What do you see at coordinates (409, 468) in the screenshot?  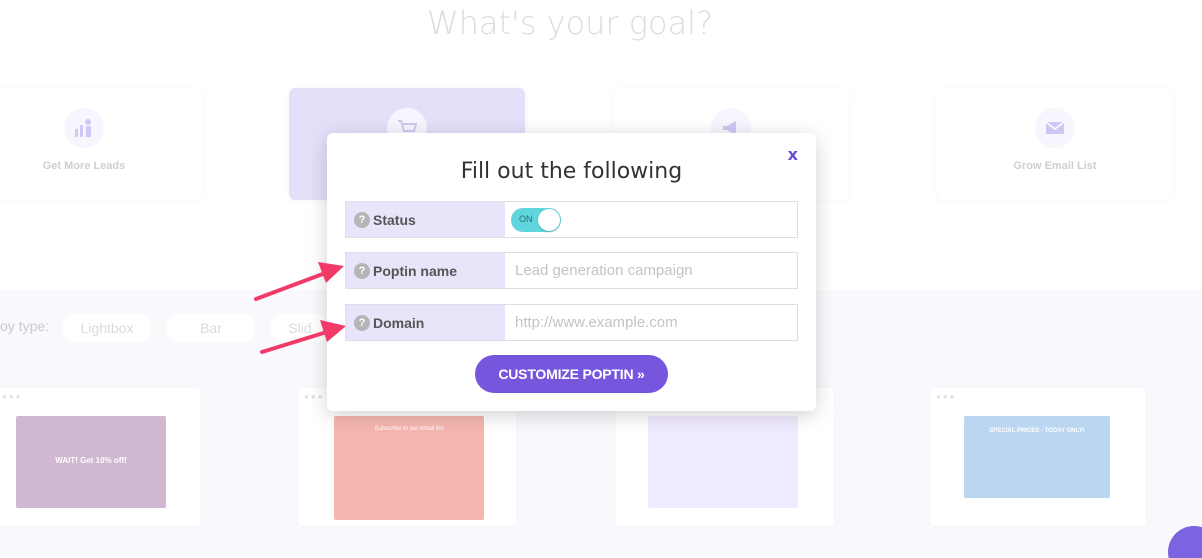 I see `thumb-red-preview: Subscribe to our email list` at bounding box center [409, 468].